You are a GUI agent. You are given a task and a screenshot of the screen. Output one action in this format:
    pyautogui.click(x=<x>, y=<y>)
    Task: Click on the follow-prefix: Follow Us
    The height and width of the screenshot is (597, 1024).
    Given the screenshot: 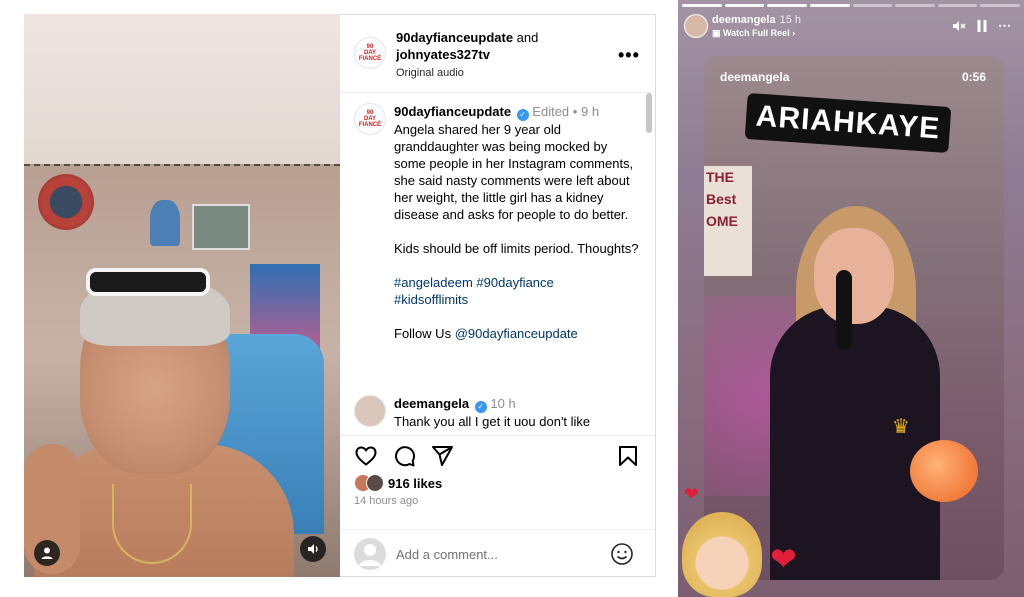 What is the action you would take?
    pyautogui.click(x=423, y=333)
    